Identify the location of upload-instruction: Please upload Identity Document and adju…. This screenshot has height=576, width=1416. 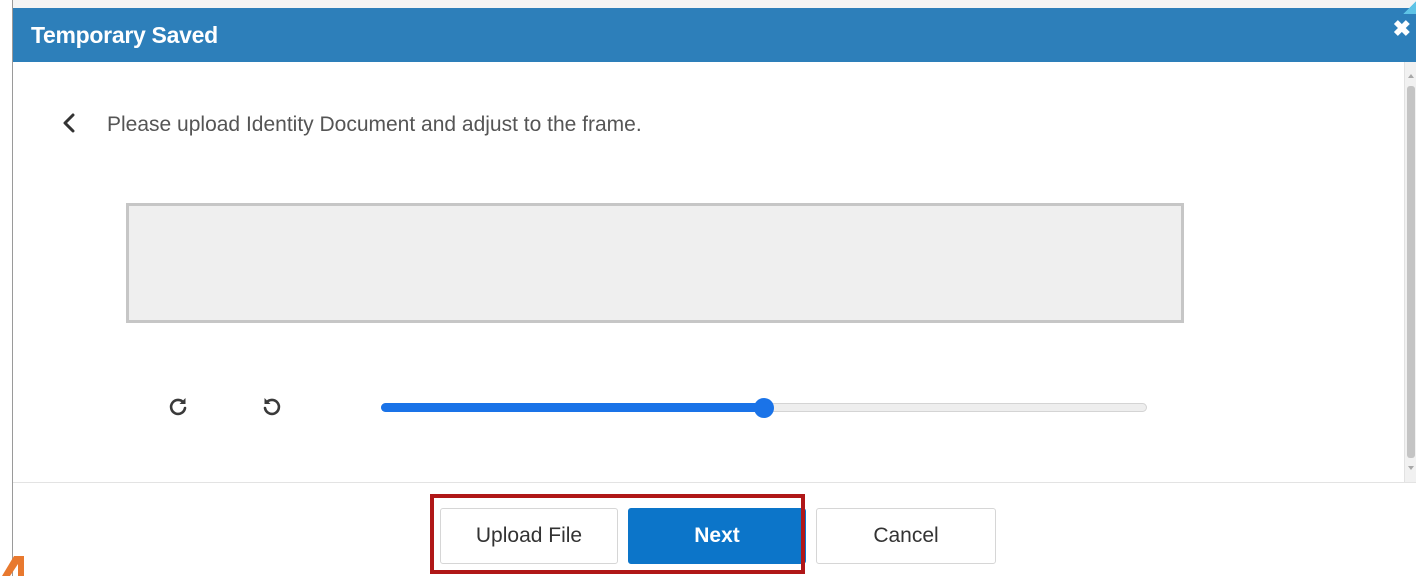
(374, 124).